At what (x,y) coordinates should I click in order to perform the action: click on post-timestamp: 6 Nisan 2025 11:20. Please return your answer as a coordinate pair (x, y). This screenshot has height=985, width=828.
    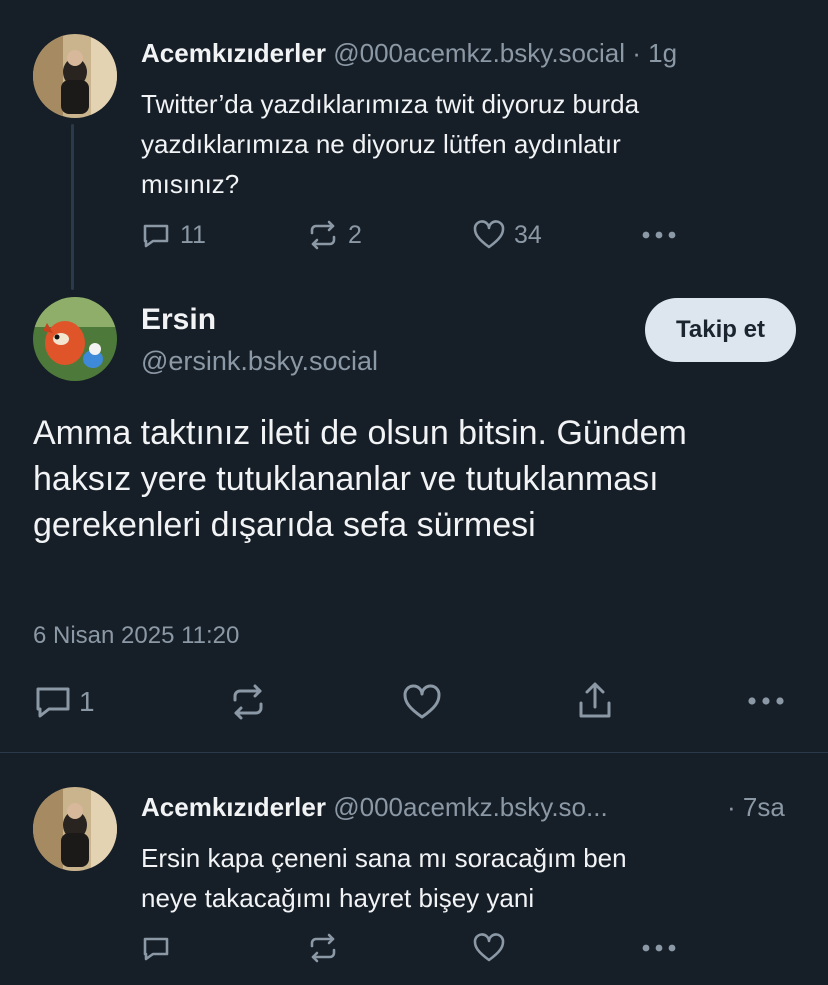
    Looking at the image, I should click on (136, 636).